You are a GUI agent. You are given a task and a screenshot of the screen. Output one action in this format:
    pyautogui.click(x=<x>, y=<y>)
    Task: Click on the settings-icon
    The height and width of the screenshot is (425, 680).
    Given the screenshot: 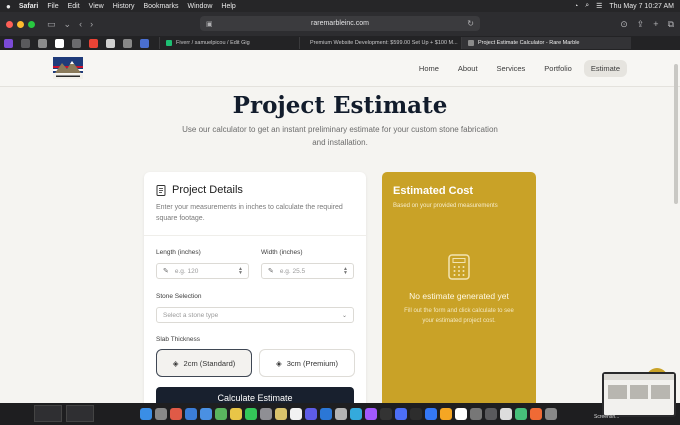 What is the action you would take?
    pyautogui.click(x=476, y=414)
    